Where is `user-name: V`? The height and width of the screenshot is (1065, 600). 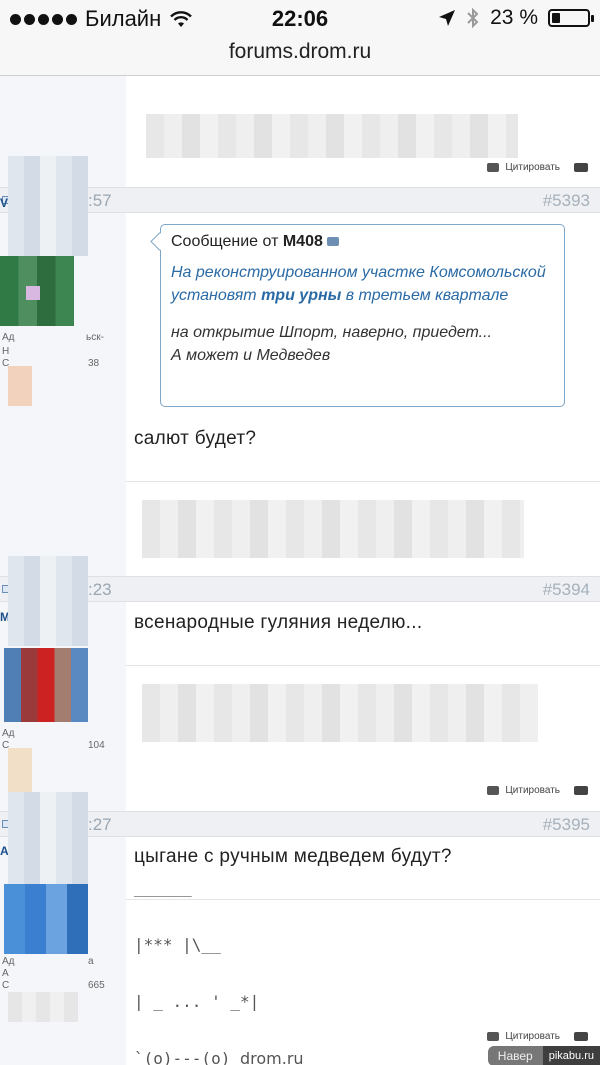
user-name: V is located at coordinates (4, 203).